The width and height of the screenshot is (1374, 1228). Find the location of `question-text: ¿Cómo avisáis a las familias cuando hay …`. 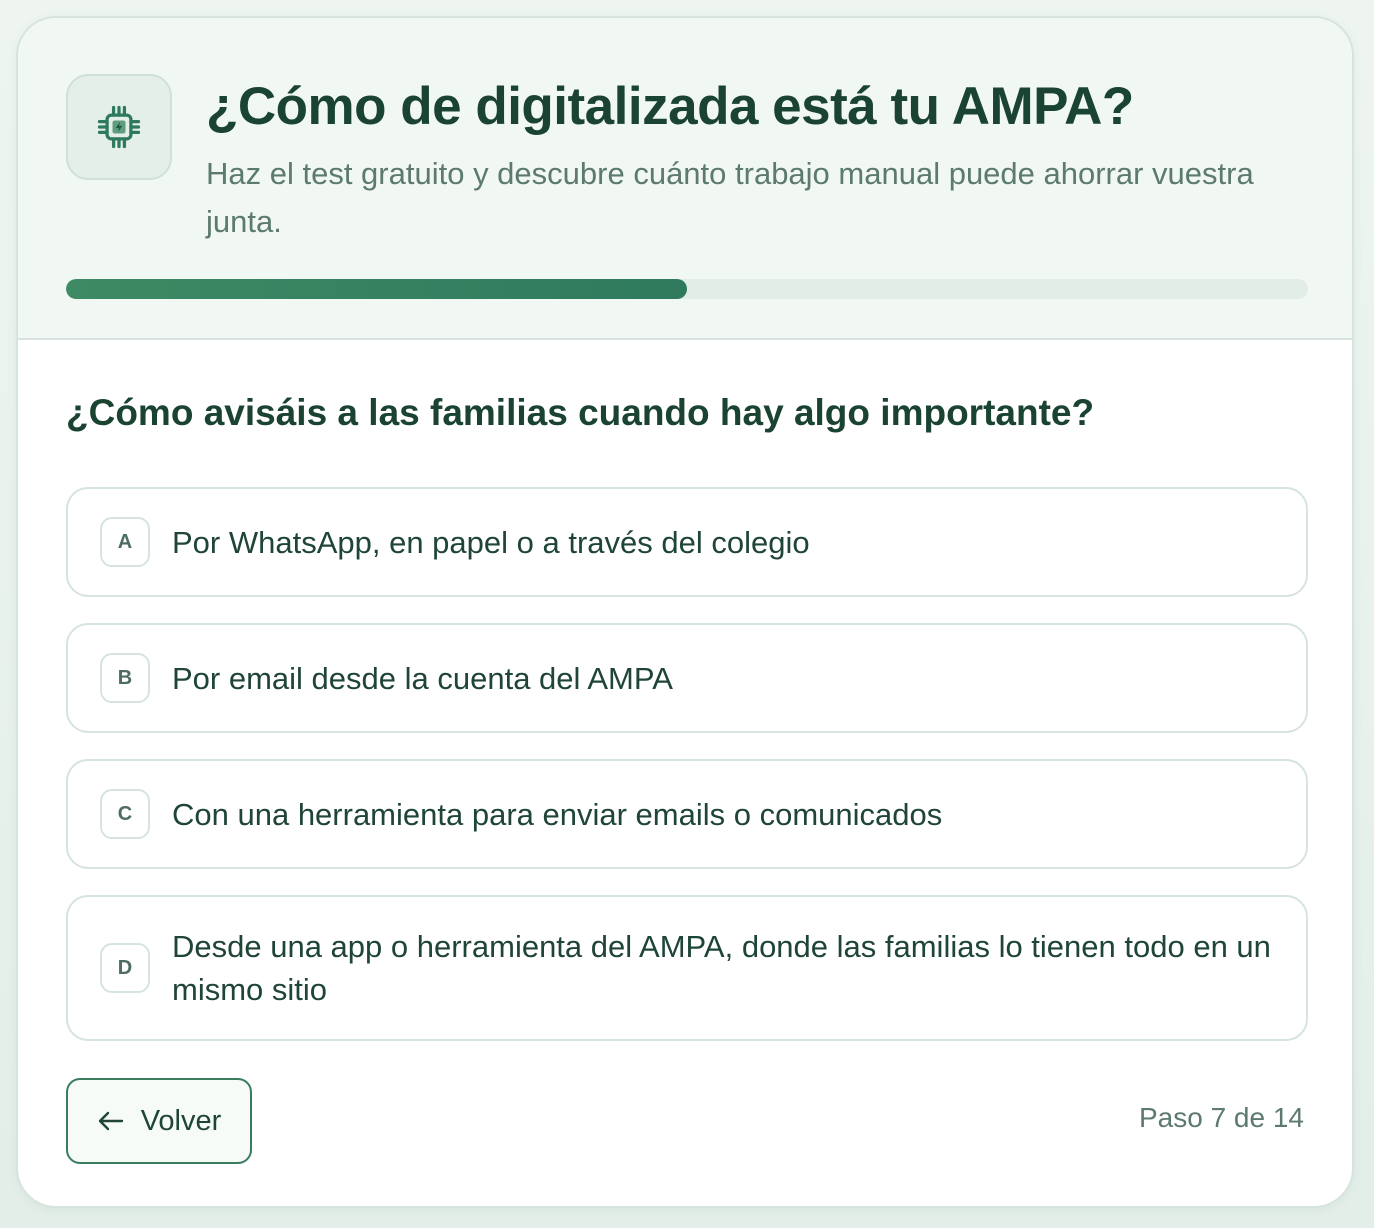

question-text: ¿Cómo avisáis a las familias cuando hay … is located at coordinates (580, 412).